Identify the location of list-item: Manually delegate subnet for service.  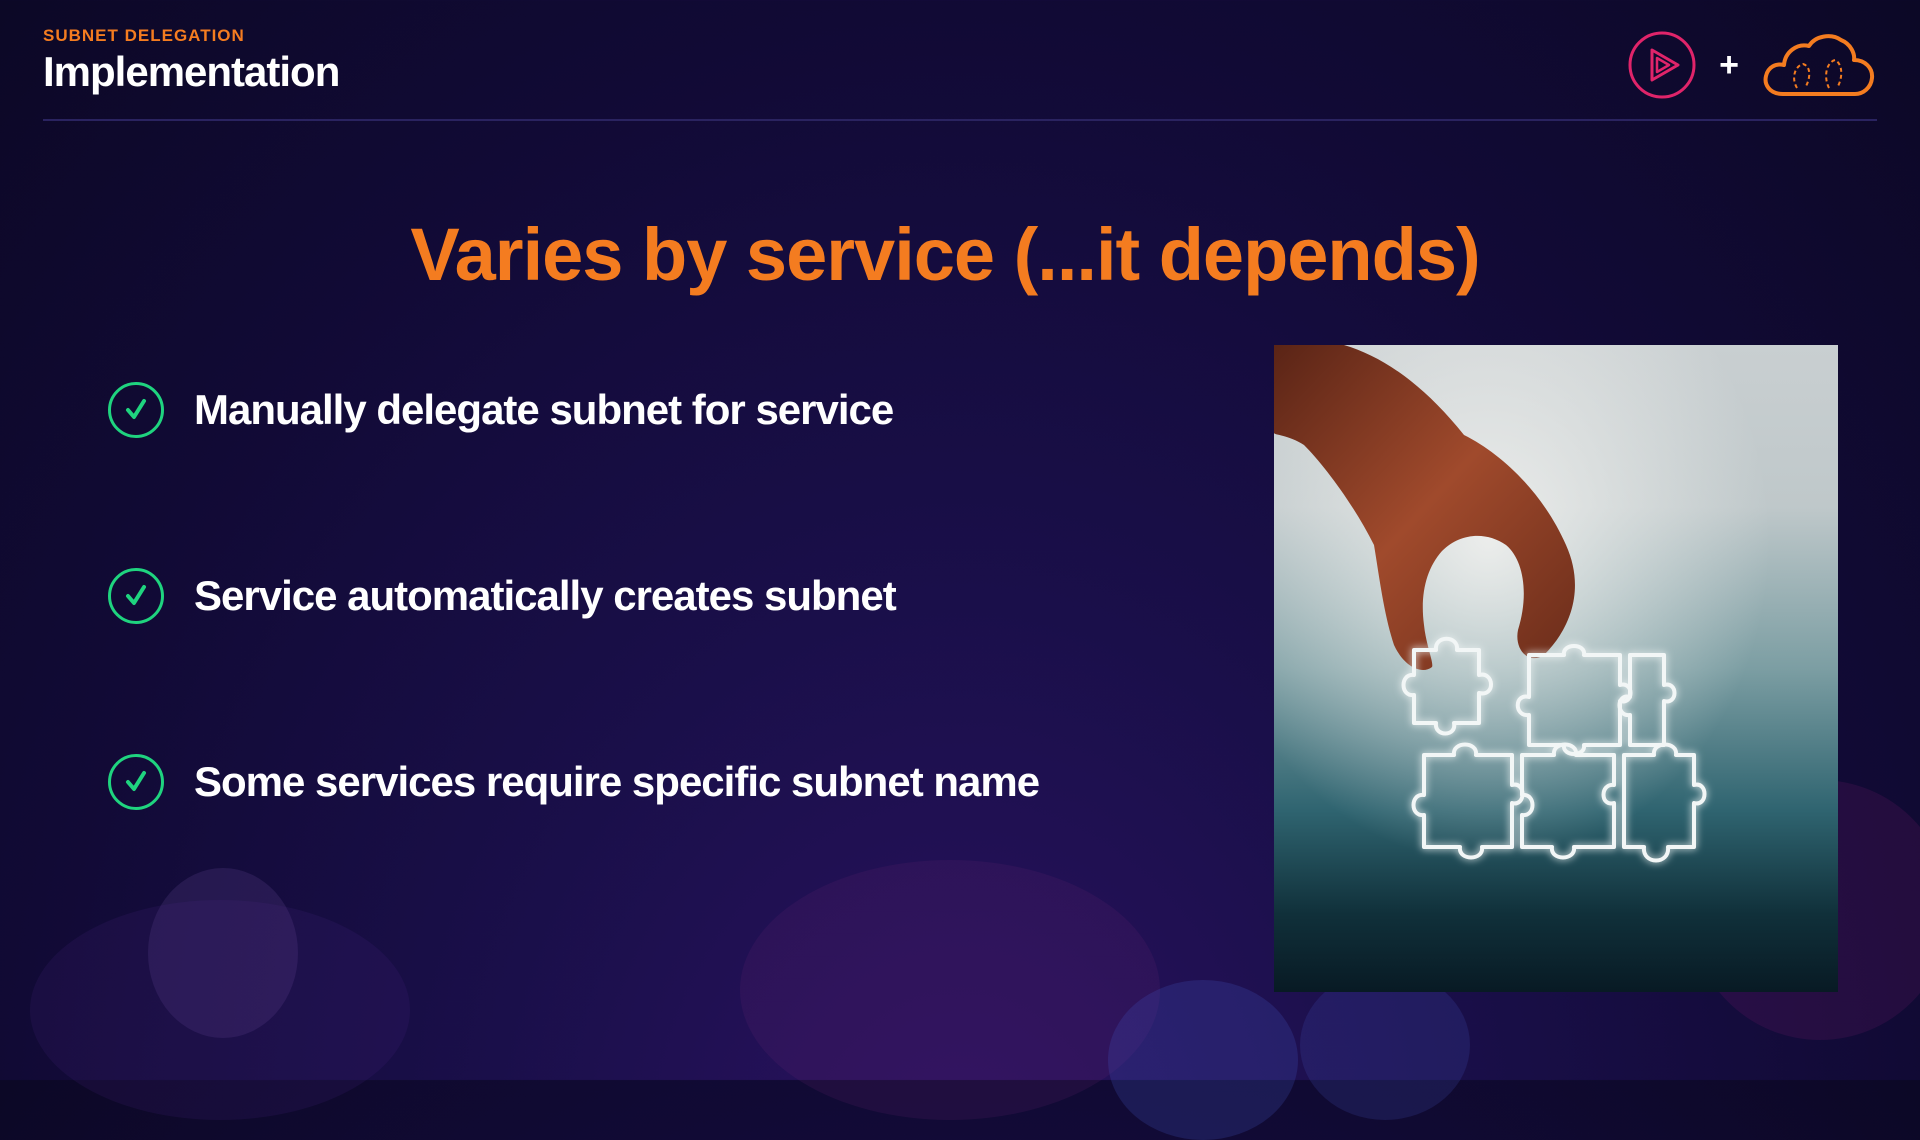
(573, 410).